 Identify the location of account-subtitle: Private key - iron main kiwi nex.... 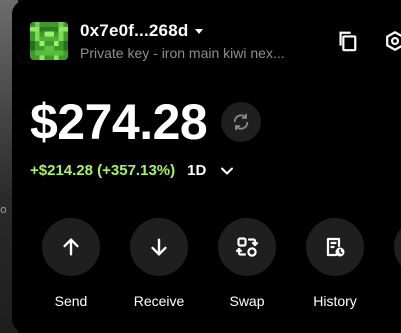
(182, 53).